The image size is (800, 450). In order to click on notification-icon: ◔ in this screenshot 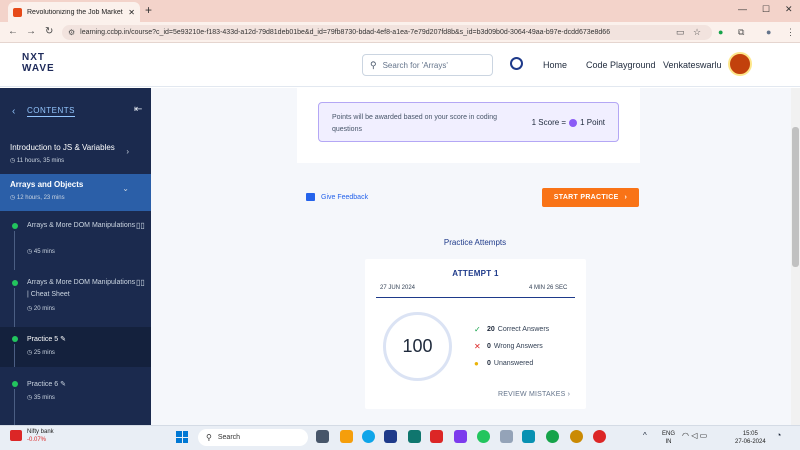, I will do `click(778, 435)`.